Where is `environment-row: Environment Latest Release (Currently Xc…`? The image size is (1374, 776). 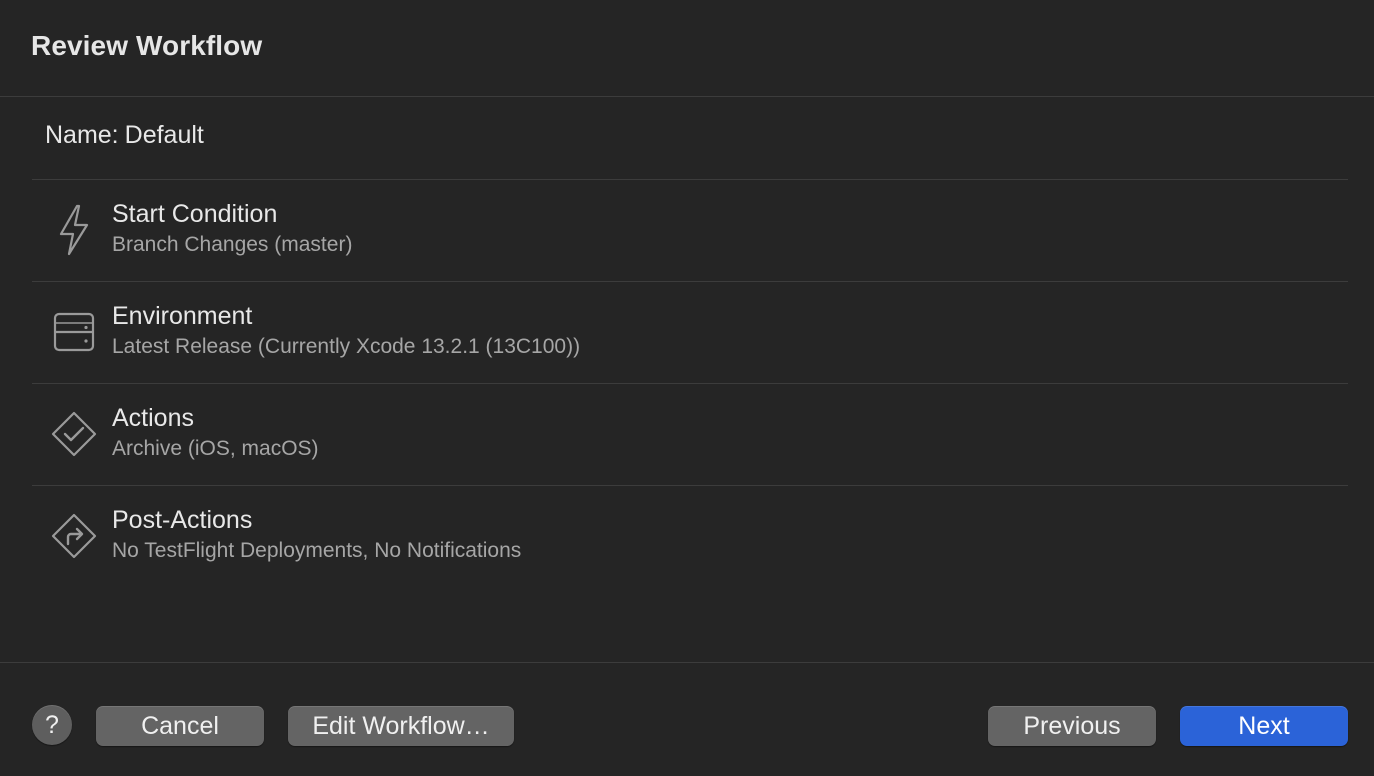
environment-row: Environment Latest Release (Currently Xc… is located at coordinates (690, 332).